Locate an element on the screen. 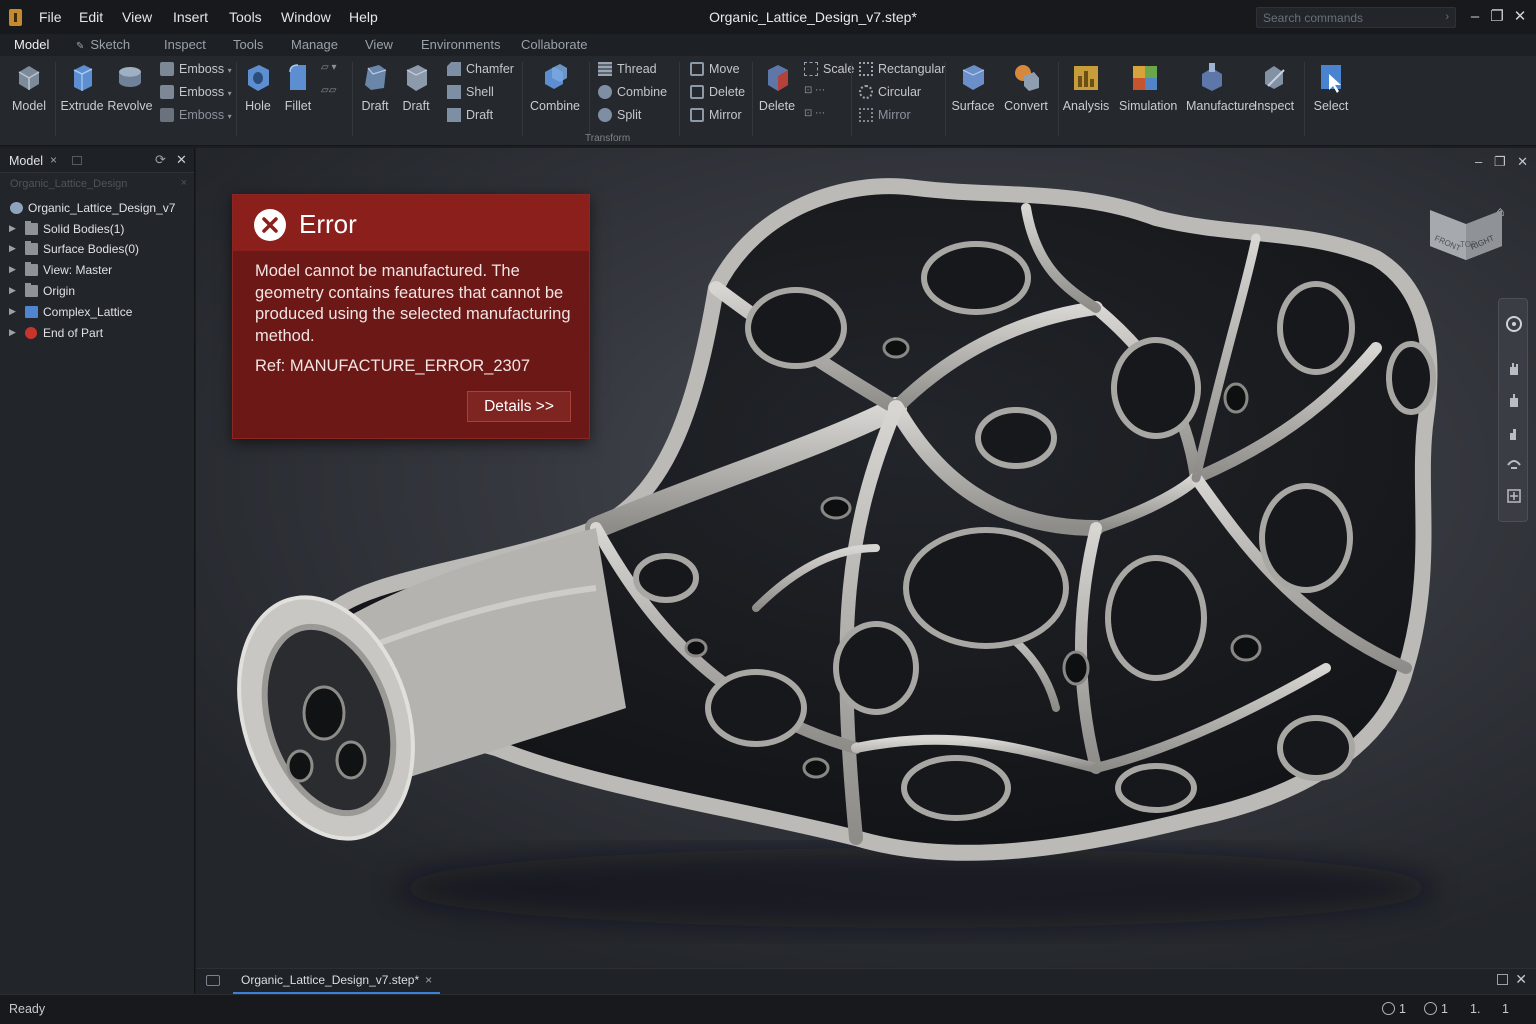  move-button: Move is located at coordinates (715, 72).